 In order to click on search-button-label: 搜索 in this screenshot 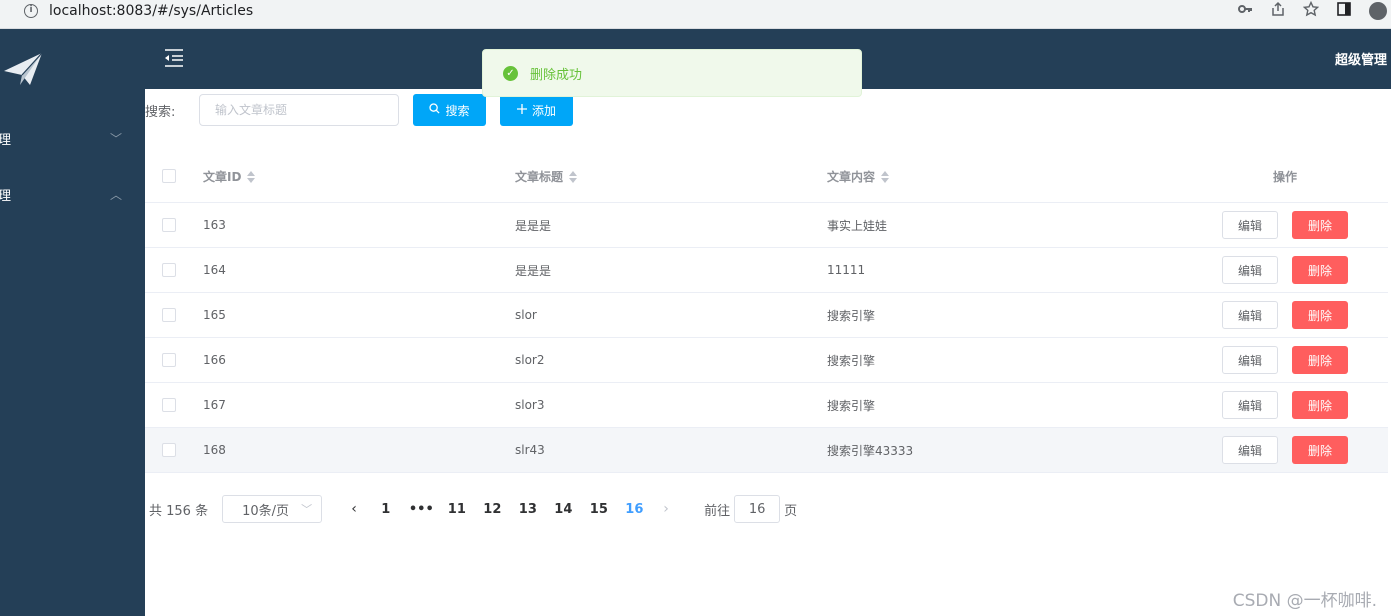, I will do `click(457, 110)`.